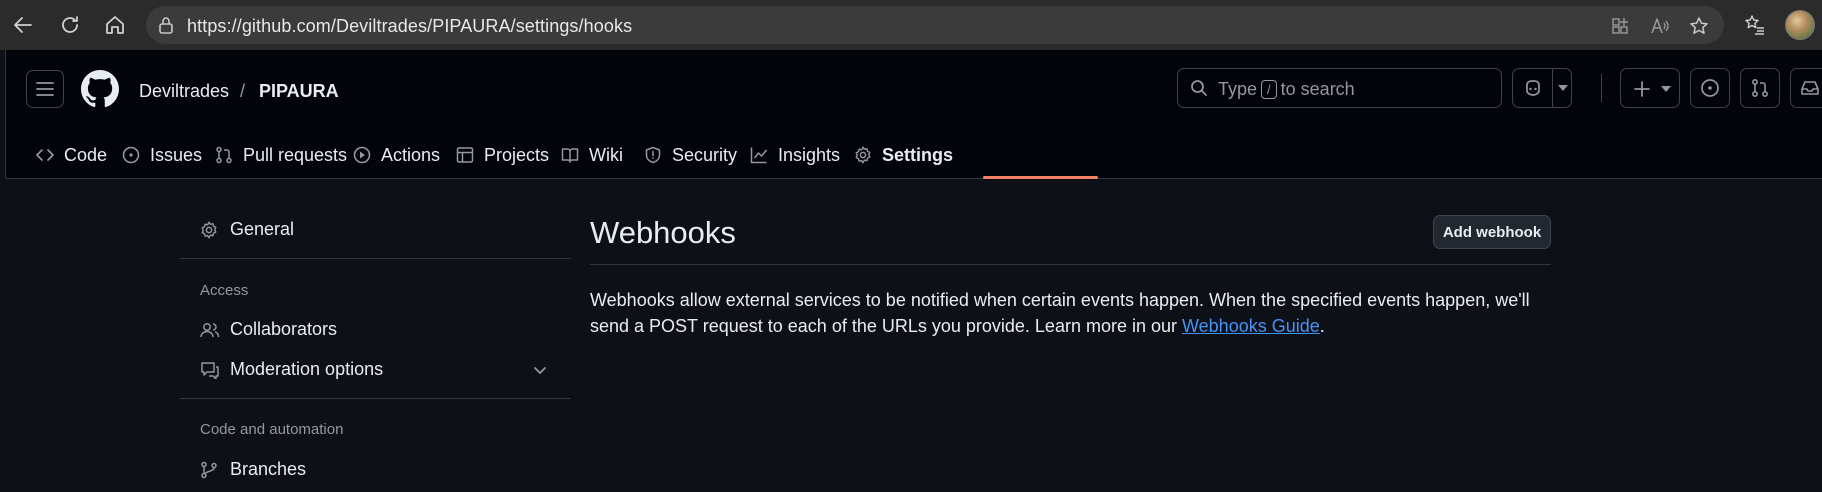 This screenshot has height=492, width=1822. I want to click on tab-label: Projects, so click(517, 154).